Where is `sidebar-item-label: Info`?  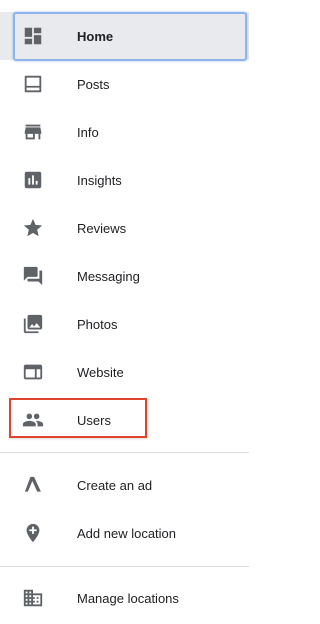
sidebar-item-label: Info is located at coordinates (88, 132).